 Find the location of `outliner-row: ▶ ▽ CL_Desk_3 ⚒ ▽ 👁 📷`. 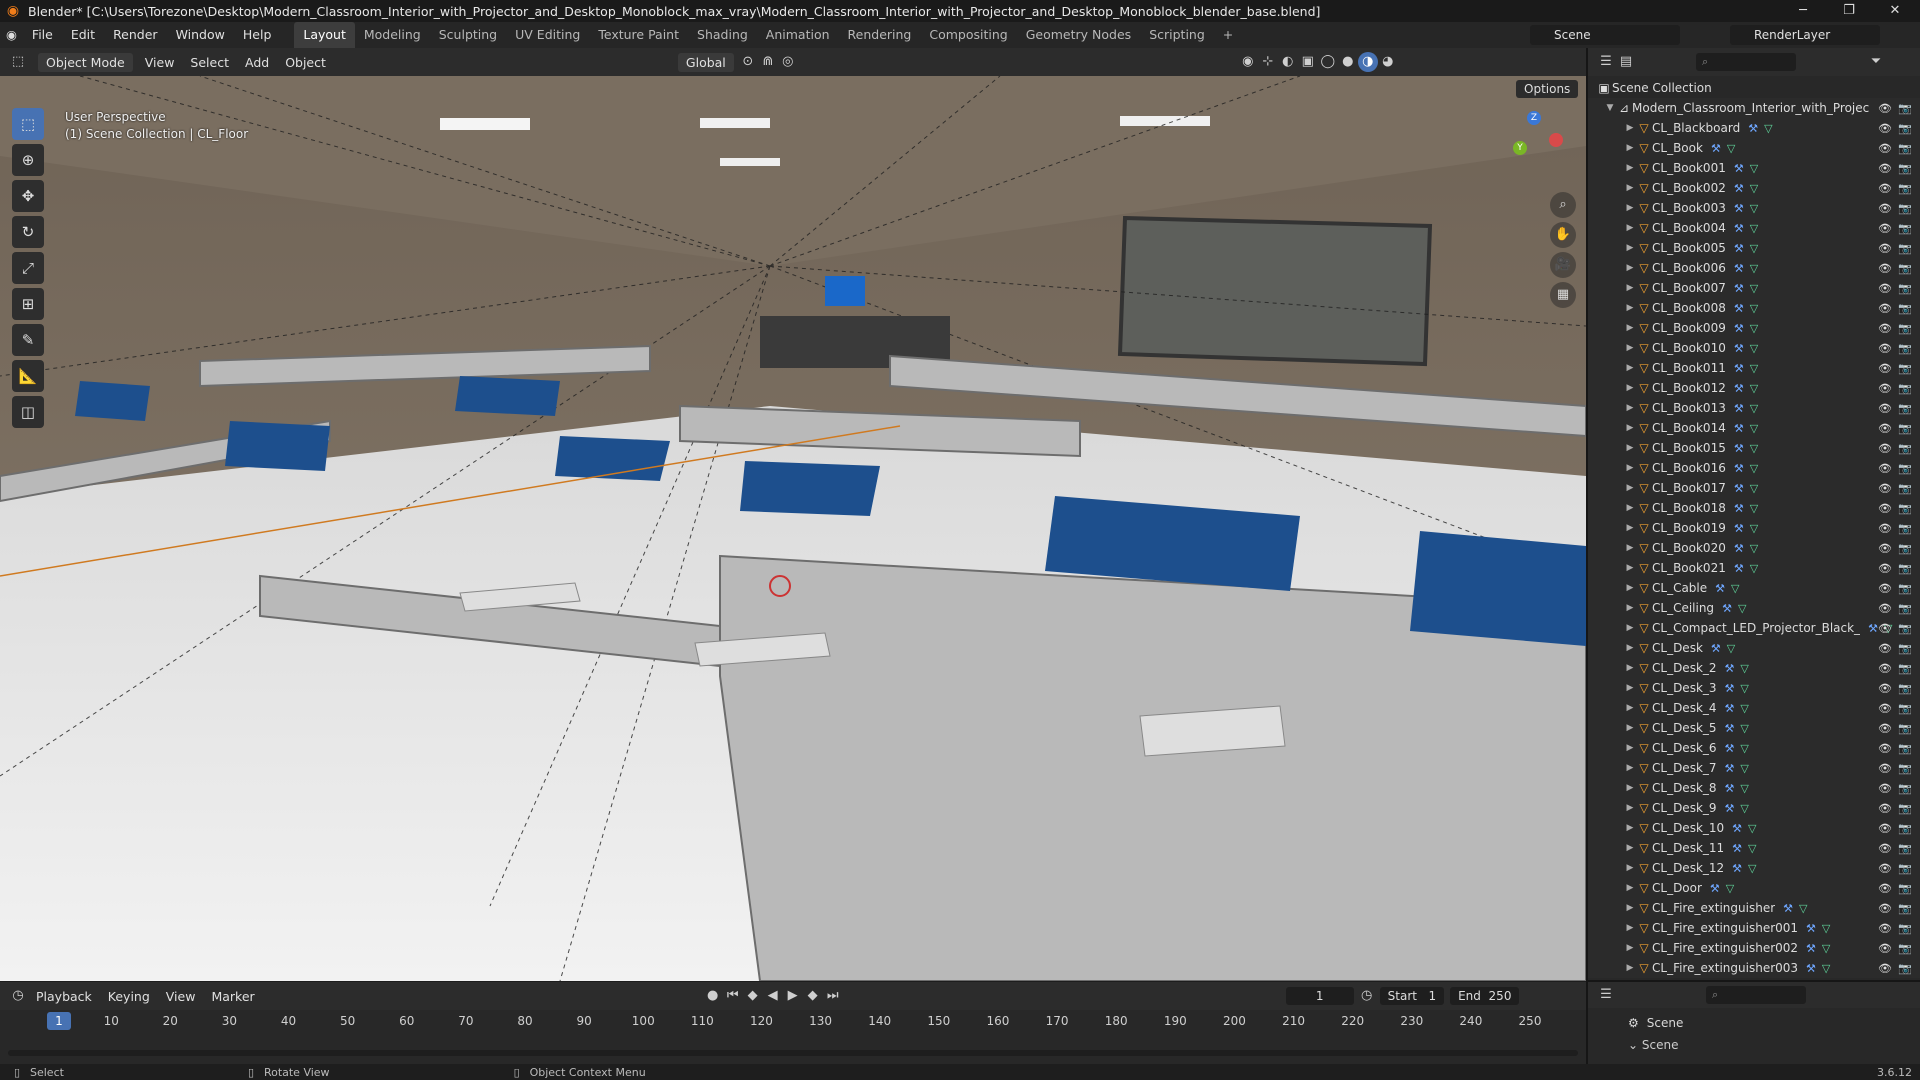

outliner-row: ▶ ▽ CL_Desk_3 ⚒ ▽ 👁 📷 is located at coordinates (1754, 688).